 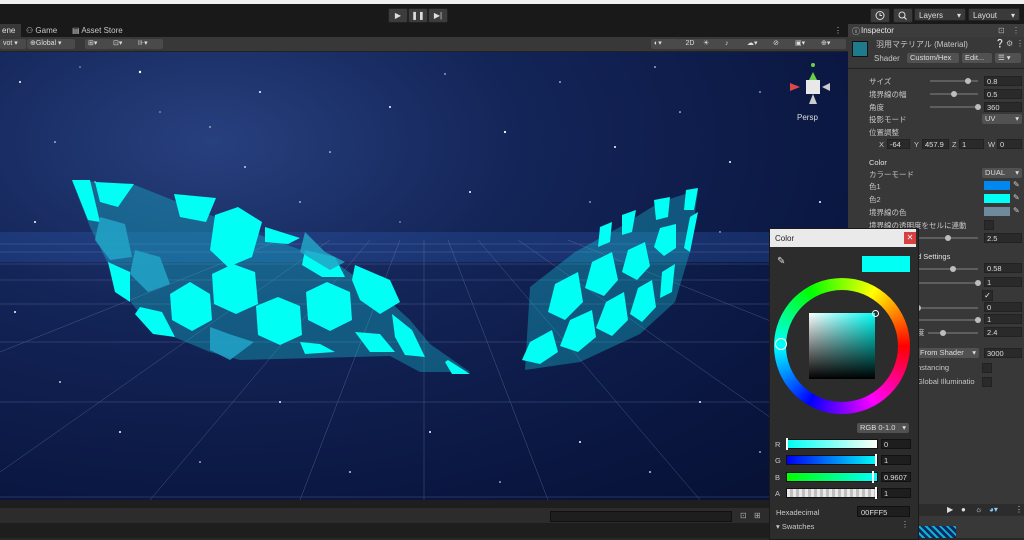 I want to click on b-slider, so click(x=832, y=477).